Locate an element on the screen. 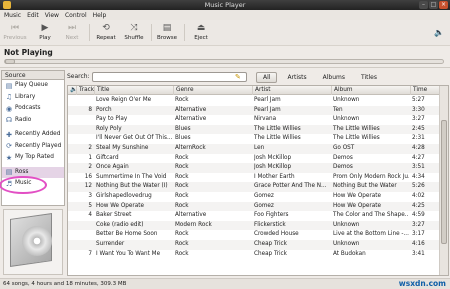 The width and height of the screenshot is (450, 289). scrollbar-thumb is located at coordinates (444, 182).